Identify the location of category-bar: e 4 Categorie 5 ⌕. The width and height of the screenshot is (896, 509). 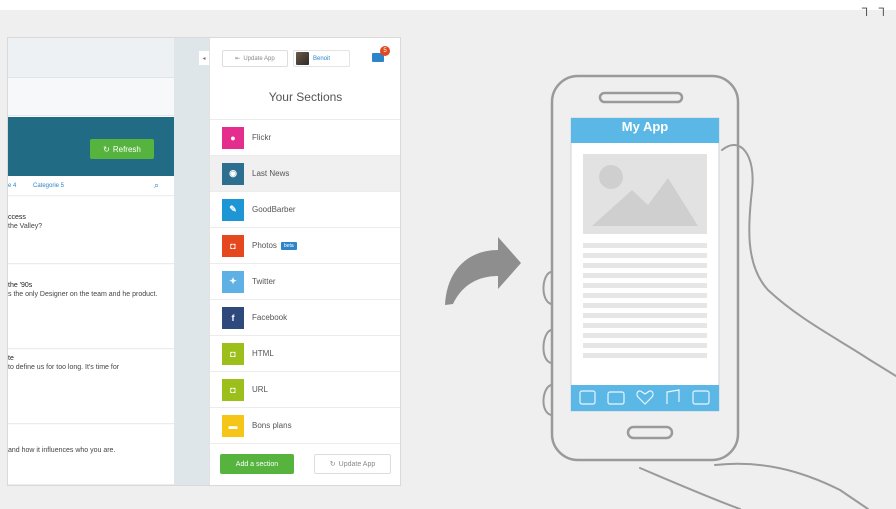
(91, 186).